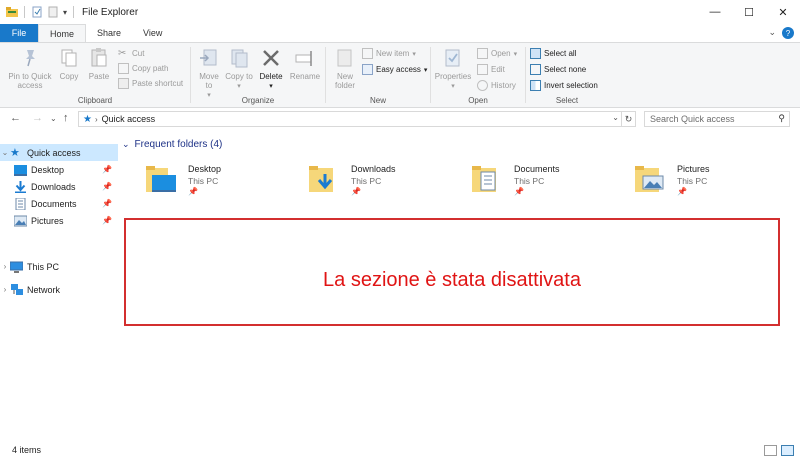 The image size is (800, 462). I want to click on nav-downloads: Downloads 📌, so click(59, 186).